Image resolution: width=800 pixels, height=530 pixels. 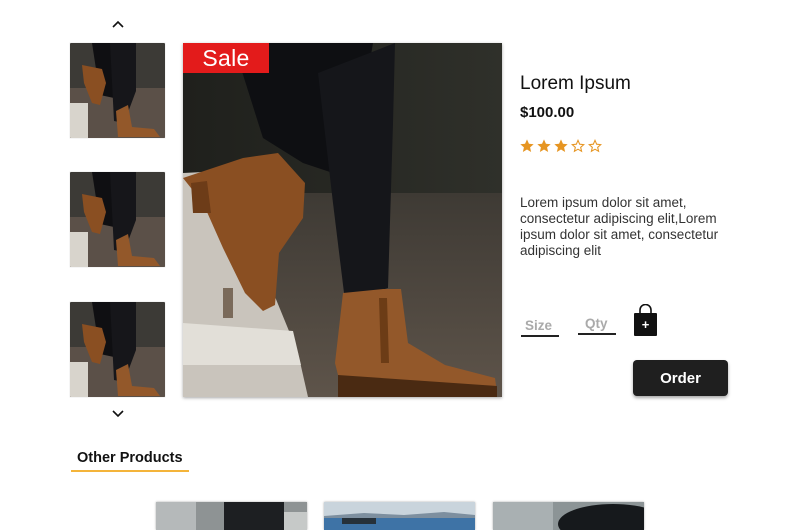 I want to click on chevron-up-icon, so click(x=118, y=24).